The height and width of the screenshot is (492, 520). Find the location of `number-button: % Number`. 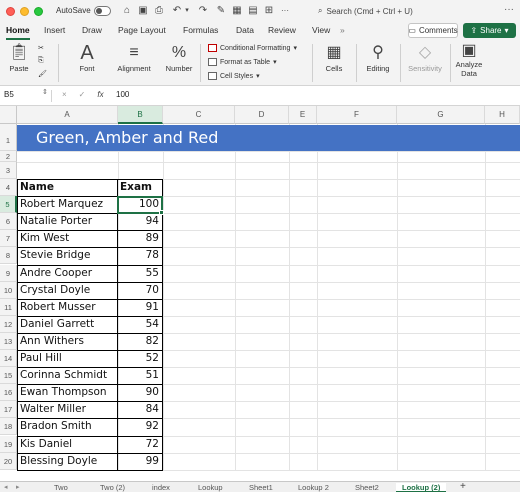

number-button: % Number is located at coordinates (179, 57).